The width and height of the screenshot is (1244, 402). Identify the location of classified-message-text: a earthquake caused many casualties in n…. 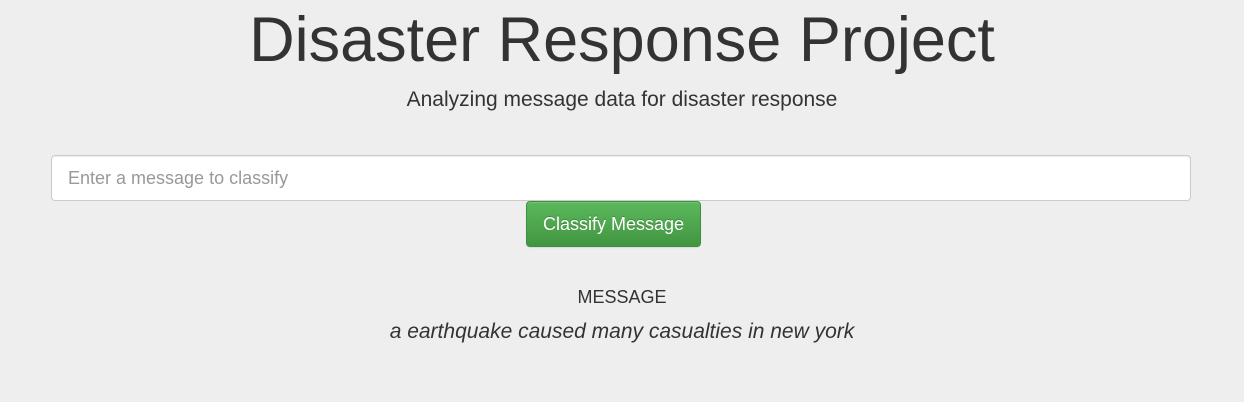
(622, 331).